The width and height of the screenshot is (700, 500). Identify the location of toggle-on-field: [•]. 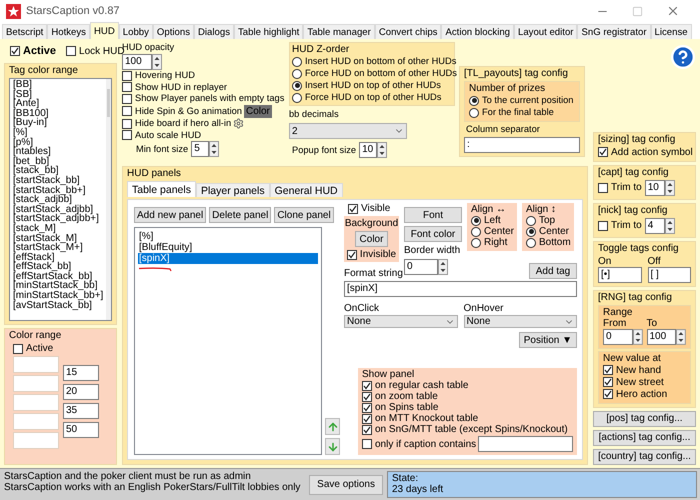
(620, 274).